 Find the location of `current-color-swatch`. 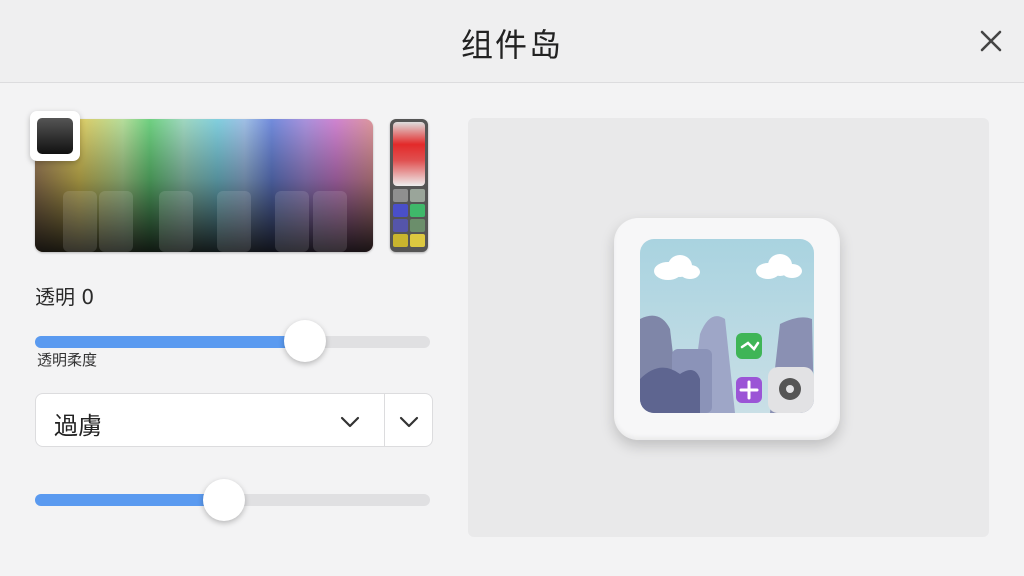

current-color-swatch is located at coordinates (55, 136).